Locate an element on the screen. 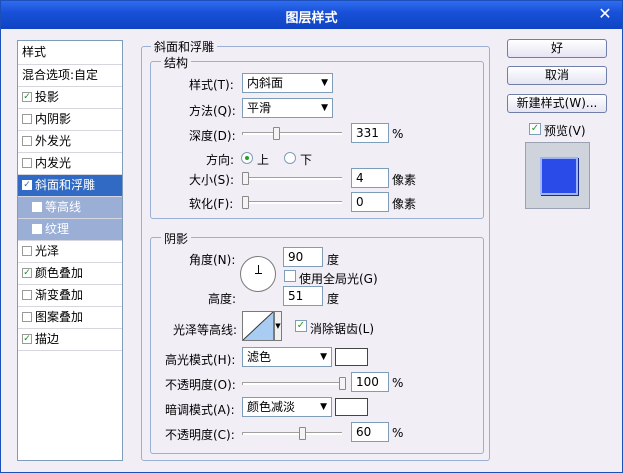 This screenshot has width=623, height=473. inner-glow-item: 内发光 is located at coordinates (70, 164).